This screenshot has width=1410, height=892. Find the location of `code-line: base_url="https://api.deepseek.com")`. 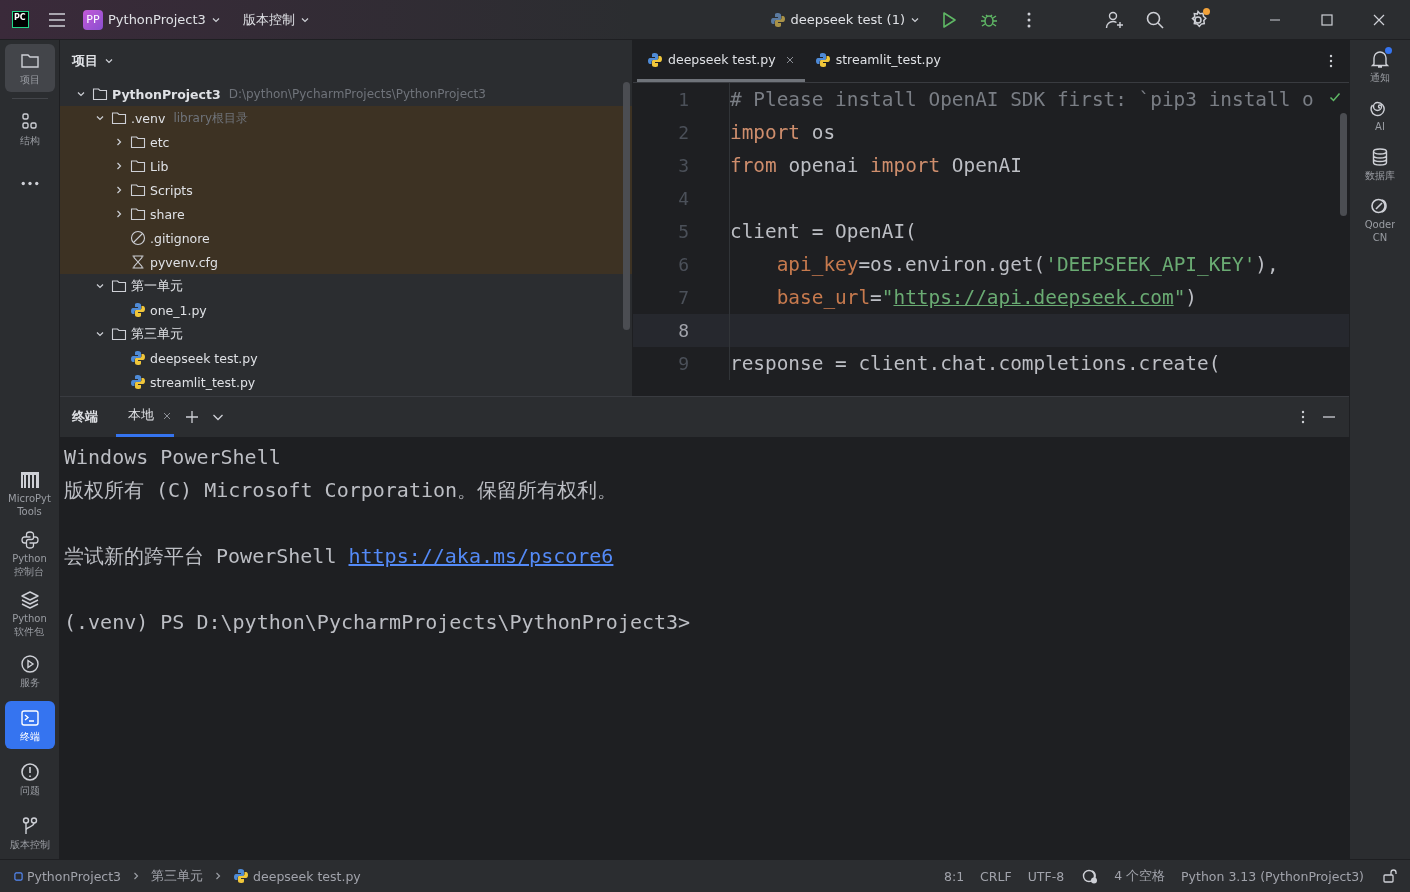

code-line: base_url="https://api.deepseek.com") is located at coordinates (986, 297).